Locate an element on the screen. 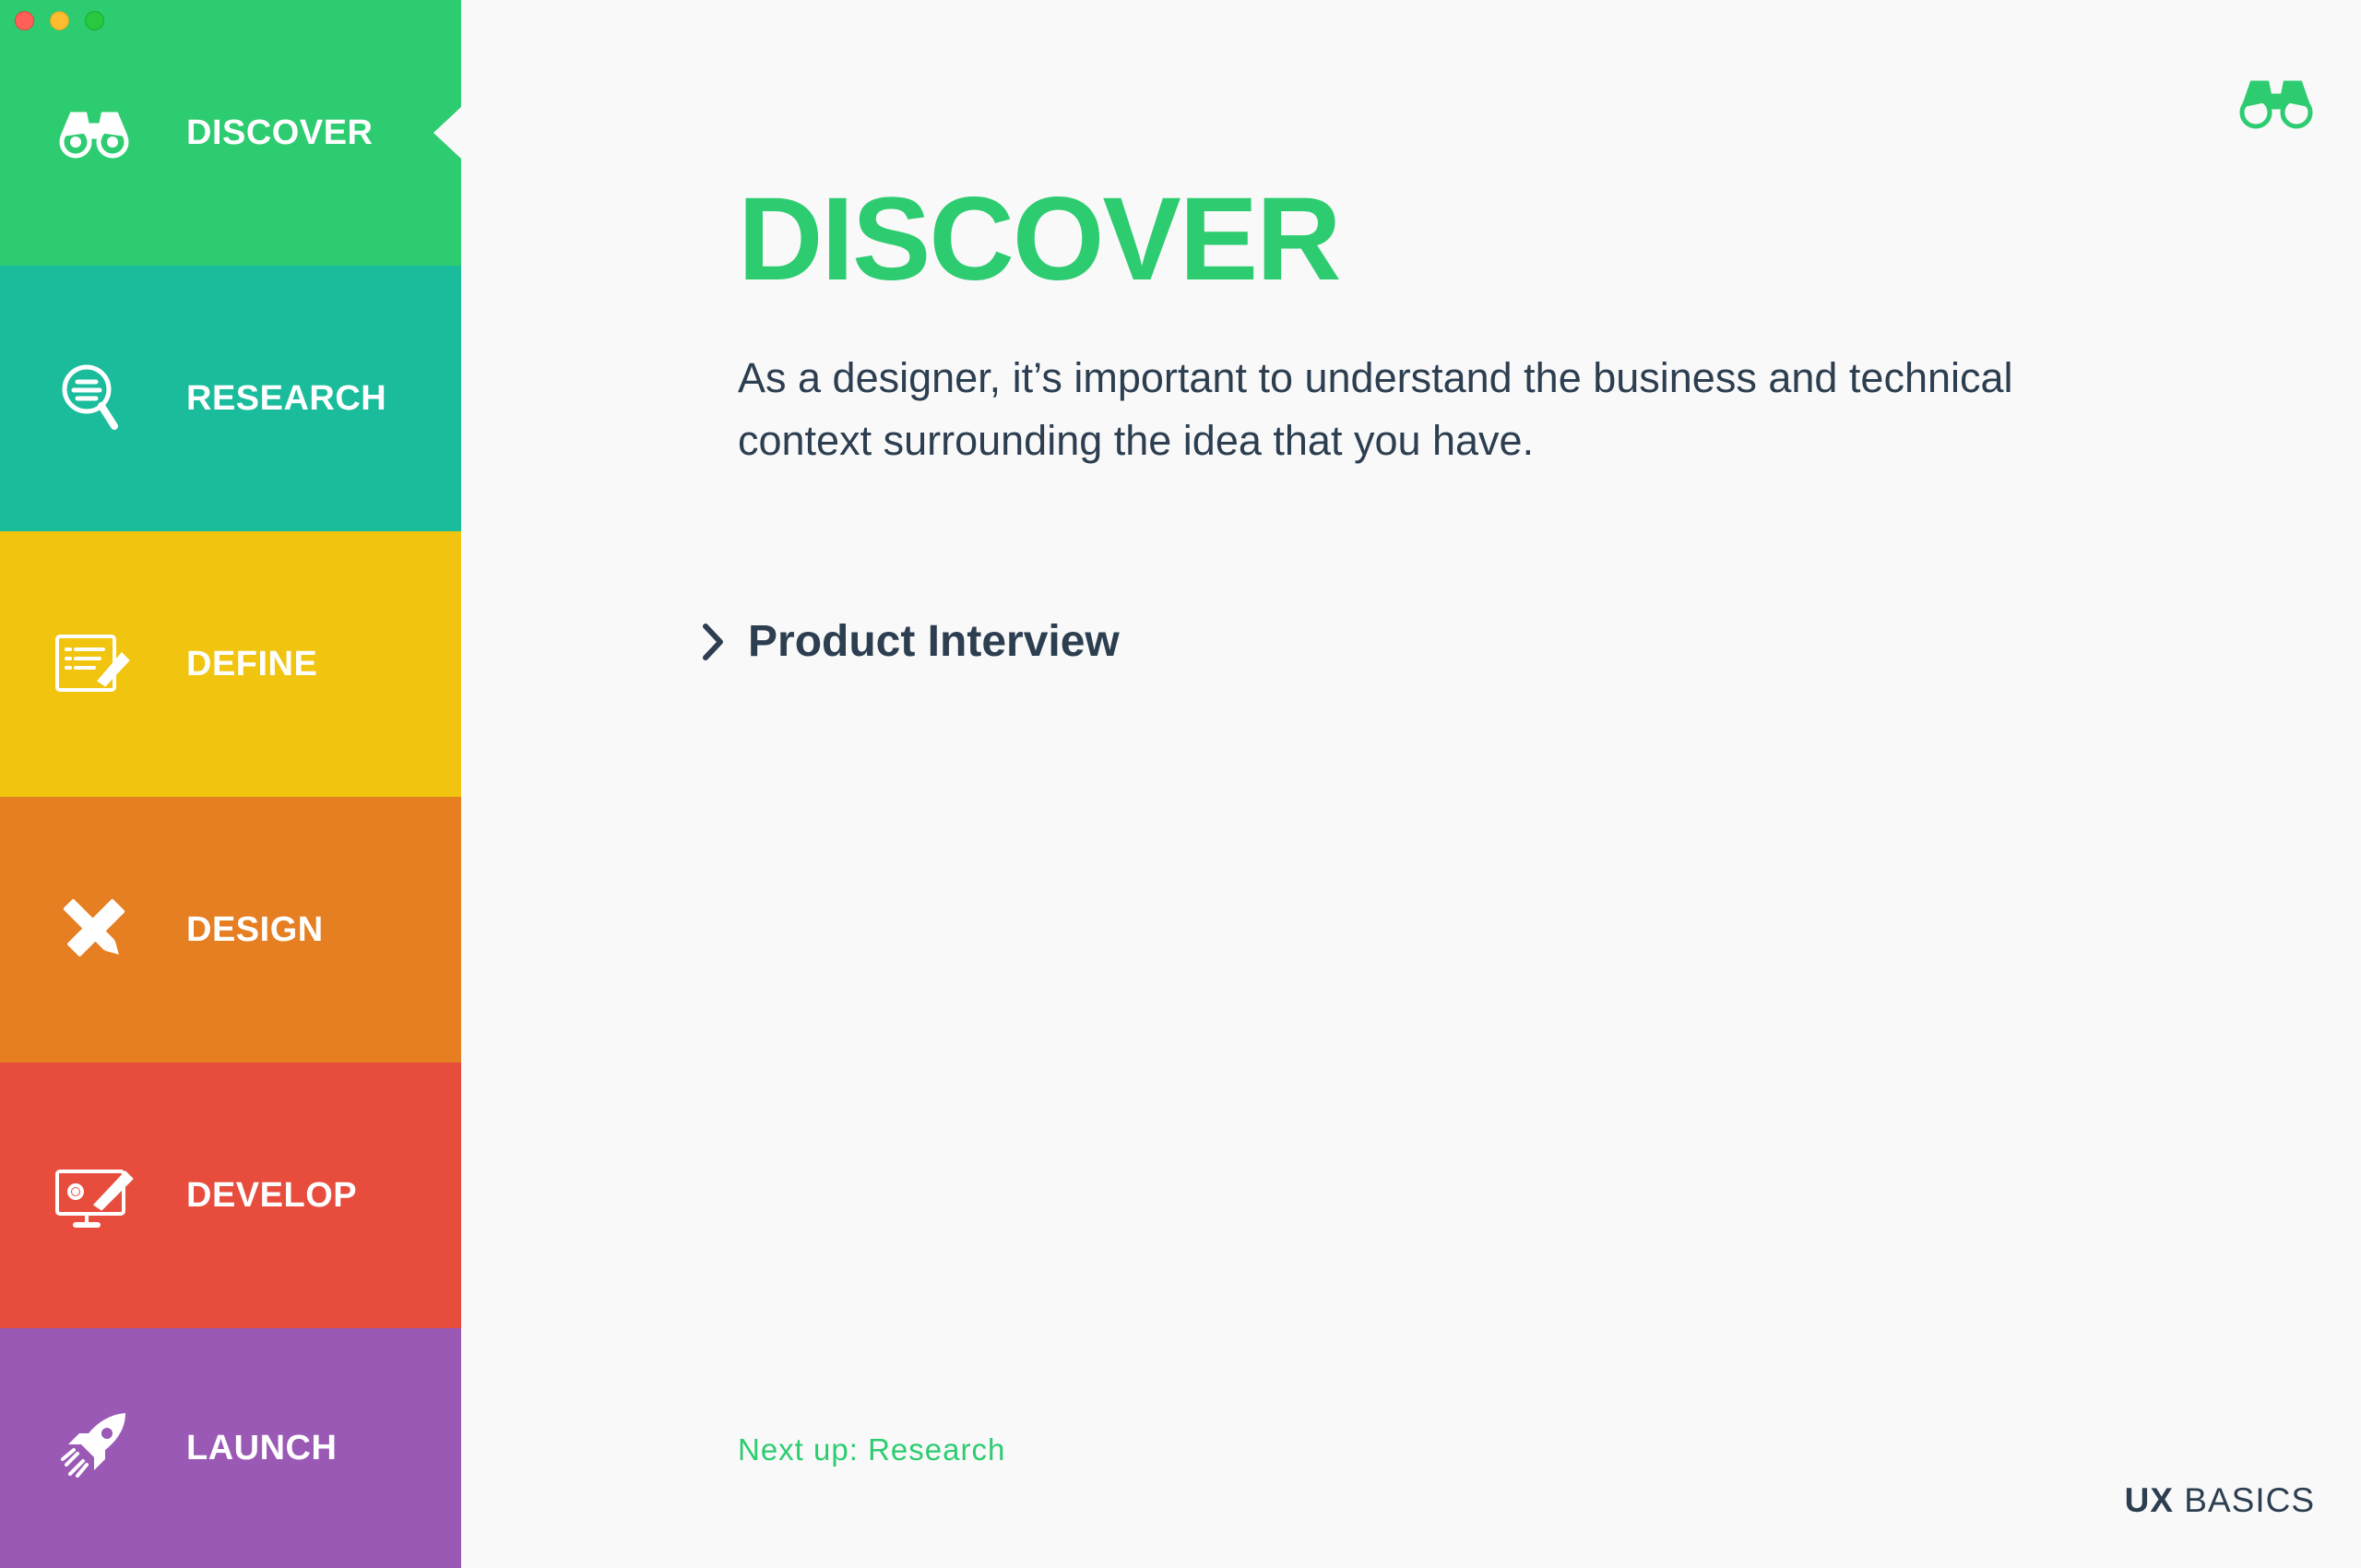  sidebar-item-label: DEFINE is located at coordinates (252, 663).